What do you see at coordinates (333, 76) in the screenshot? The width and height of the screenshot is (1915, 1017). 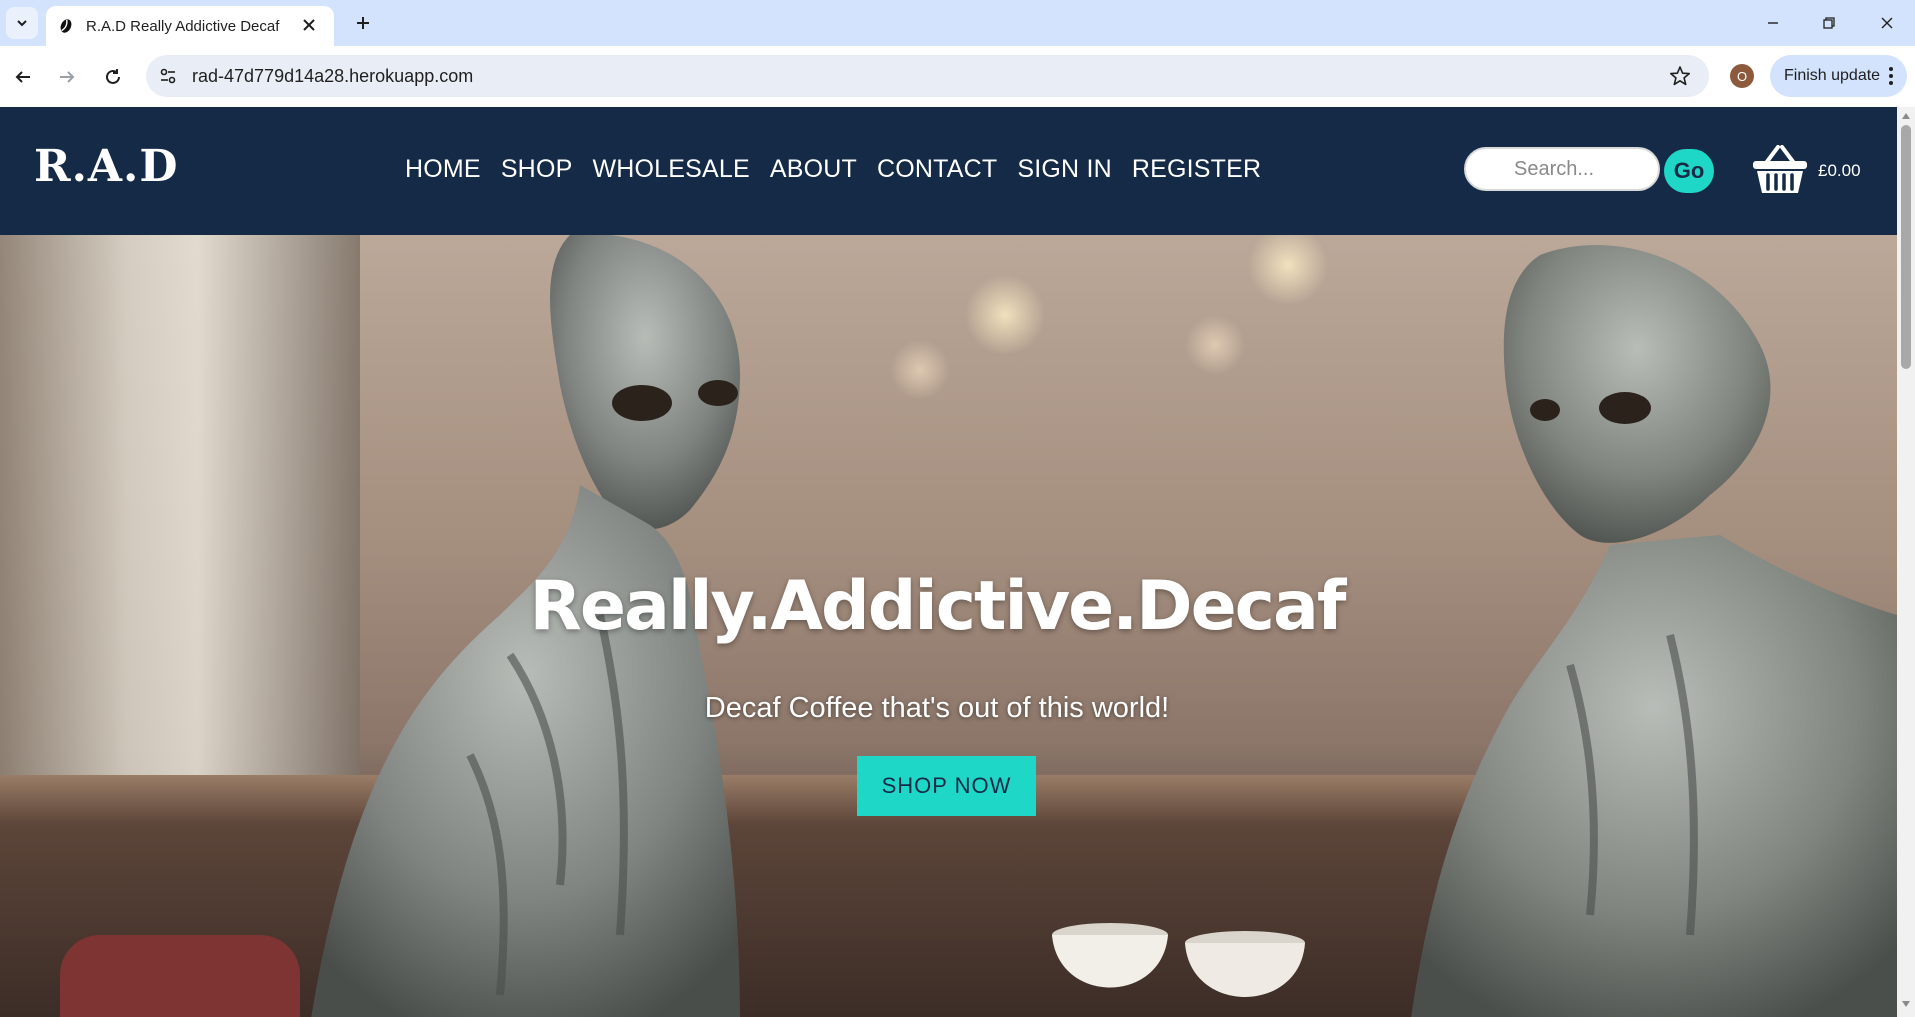 I see `url-text: rad-47d779d14a28.herokuapp.com` at bounding box center [333, 76].